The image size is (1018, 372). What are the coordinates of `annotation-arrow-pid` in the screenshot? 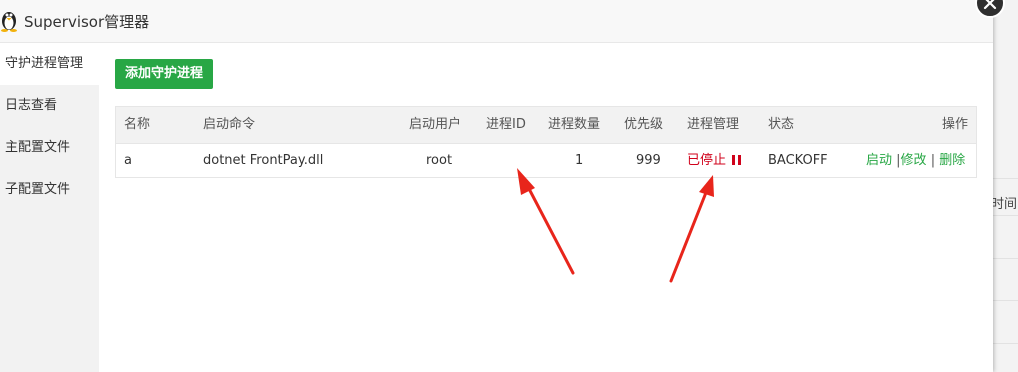 It's located at (546, 221).